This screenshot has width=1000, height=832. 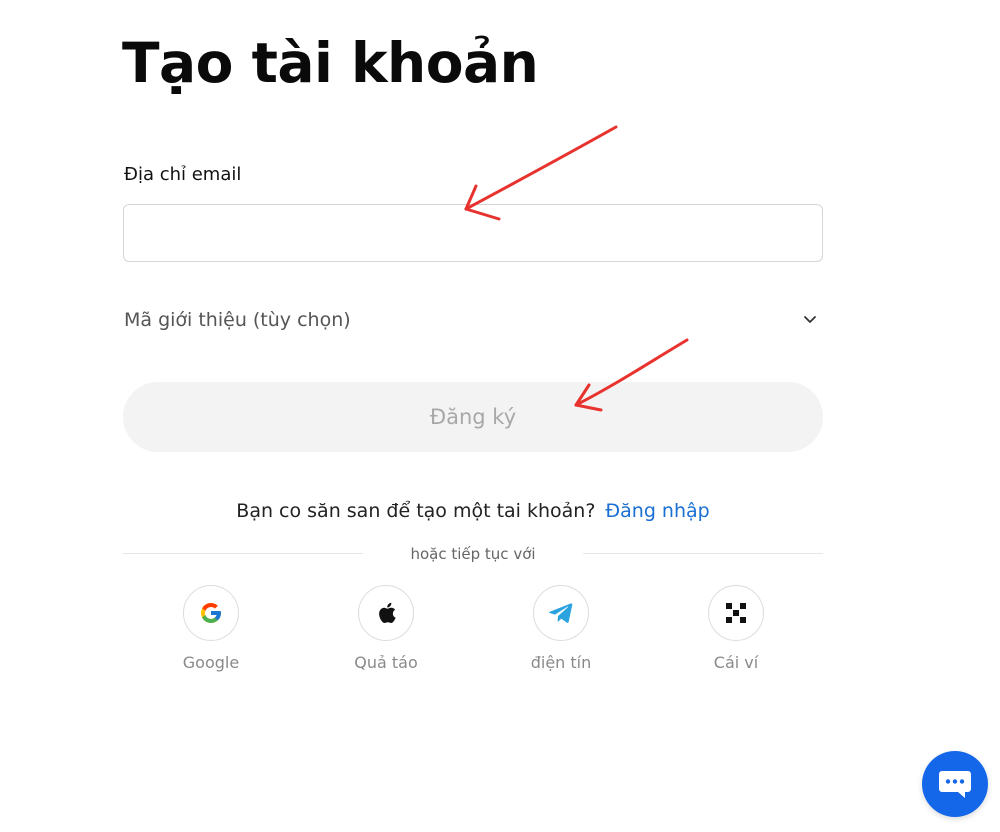 I want to click on apple-icon-circle, so click(x=386, y=613).